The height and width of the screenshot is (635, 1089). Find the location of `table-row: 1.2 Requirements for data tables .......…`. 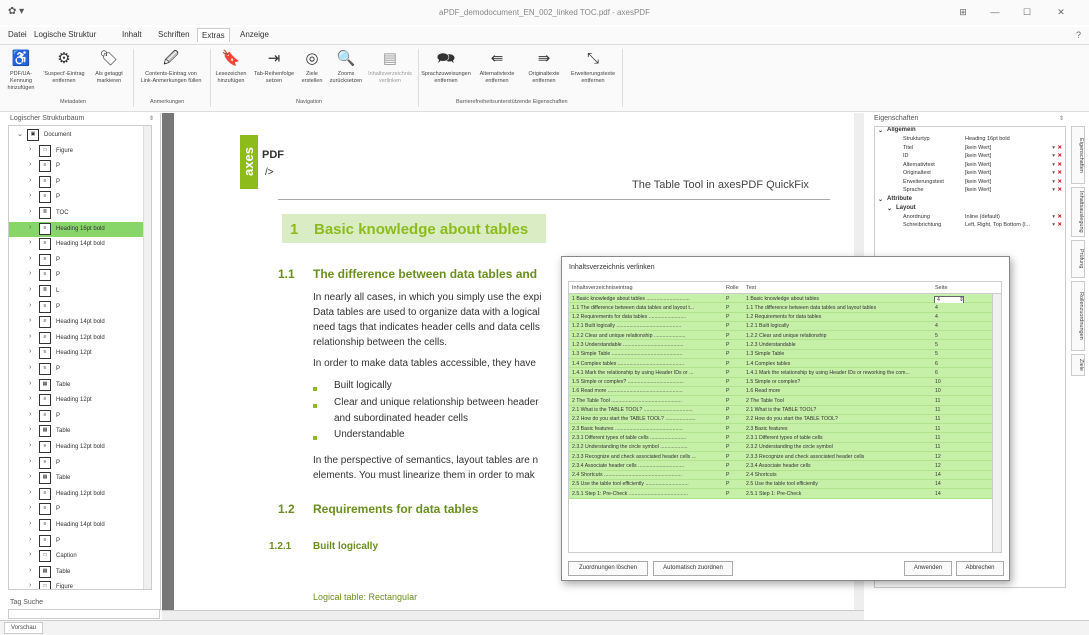

table-row: 1.2 Requirements for data tables .......… is located at coordinates (785, 317).